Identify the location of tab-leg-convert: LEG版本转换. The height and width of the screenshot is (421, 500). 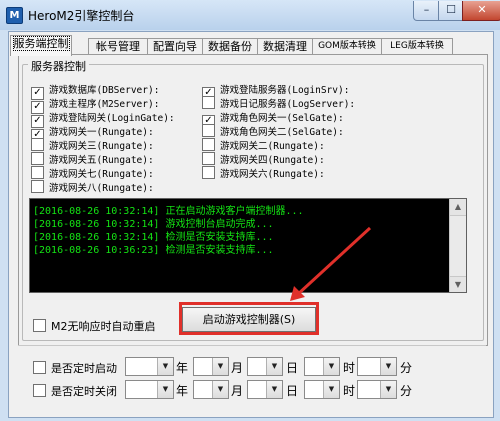
(417, 46).